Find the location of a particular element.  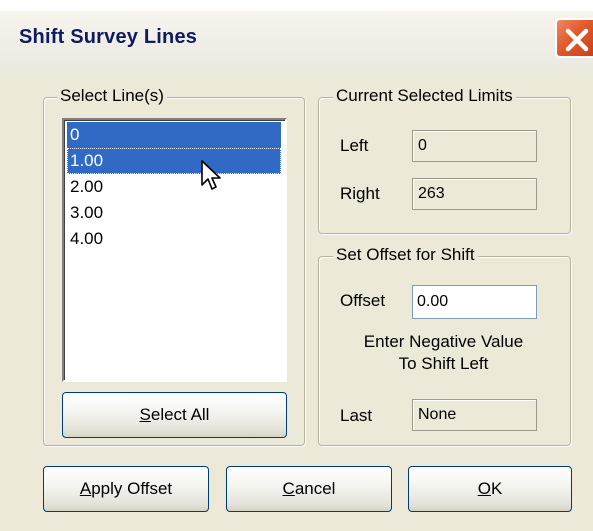

select-all-button: Select All is located at coordinates (174, 415).